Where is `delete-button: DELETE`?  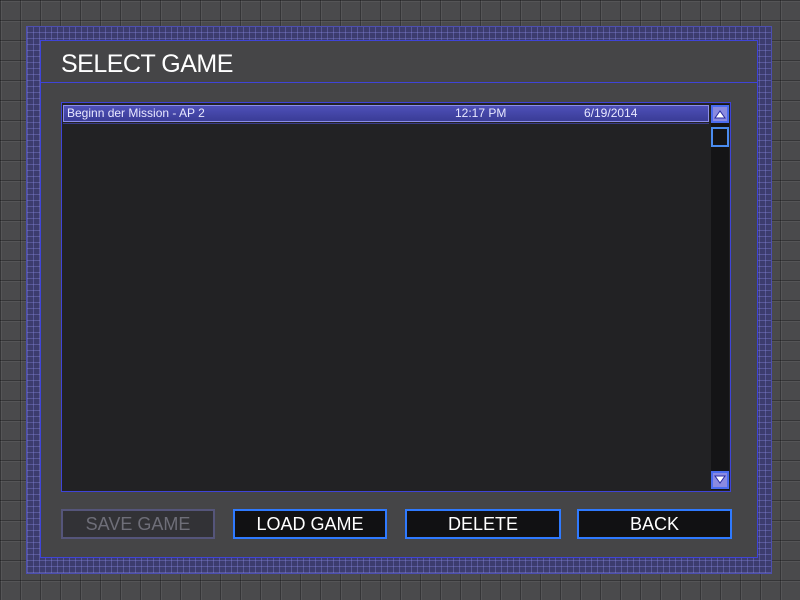 delete-button: DELETE is located at coordinates (483, 524).